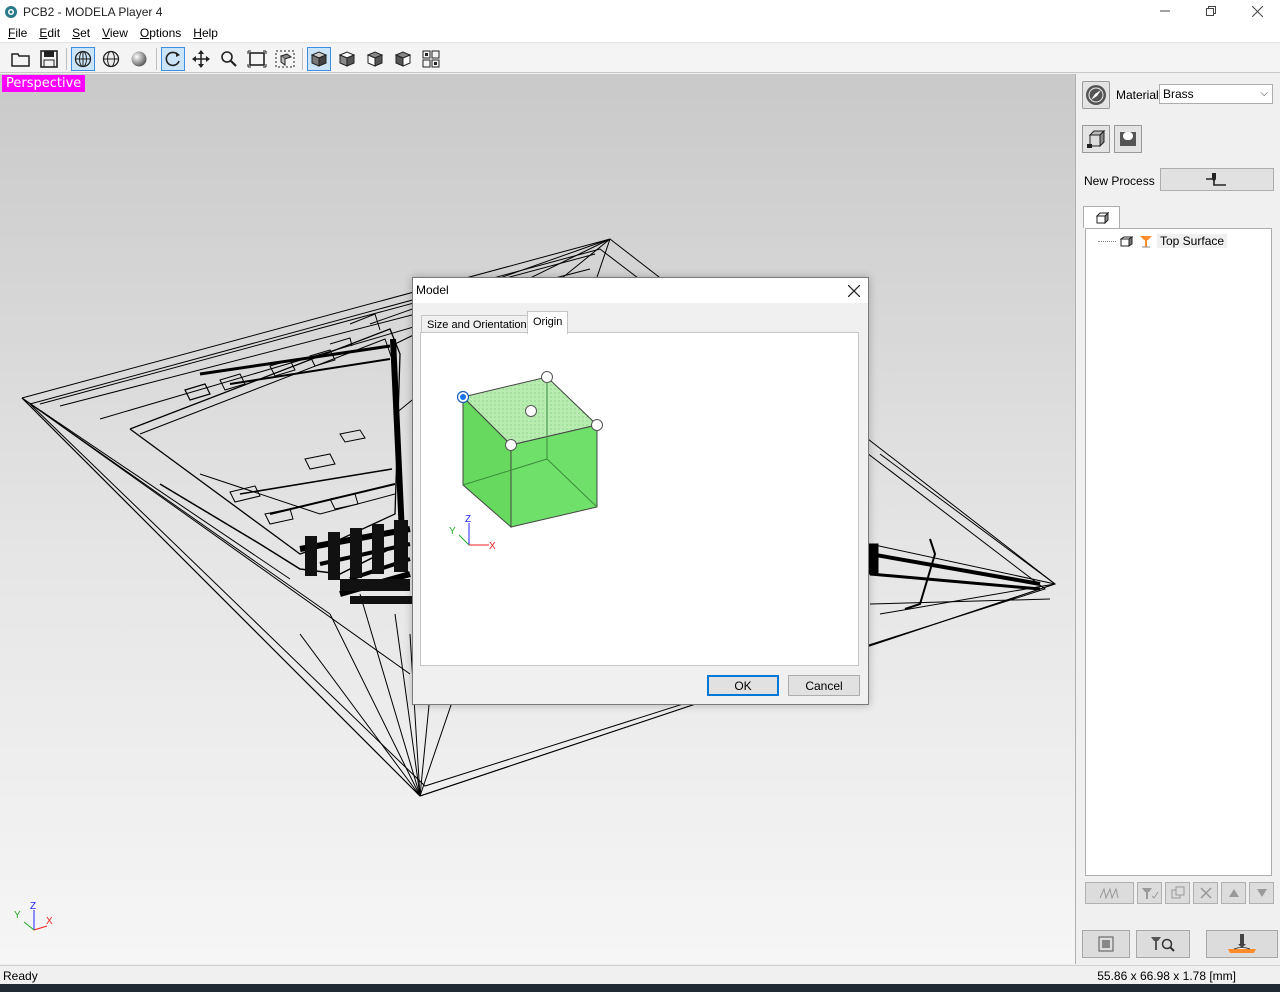  I want to click on restore-icon, so click(1211, 11).